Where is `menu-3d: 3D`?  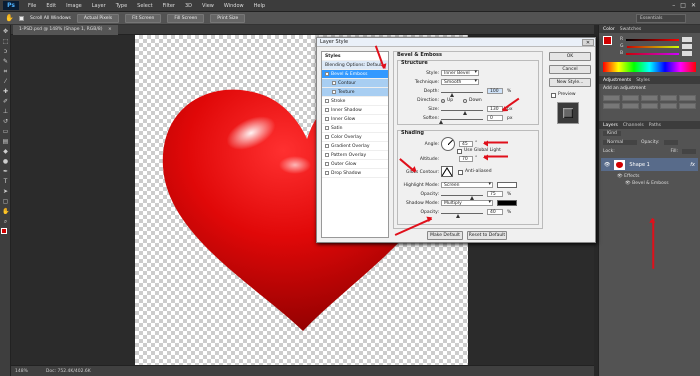
menu-3d: 3D is located at coordinates (188, 6).